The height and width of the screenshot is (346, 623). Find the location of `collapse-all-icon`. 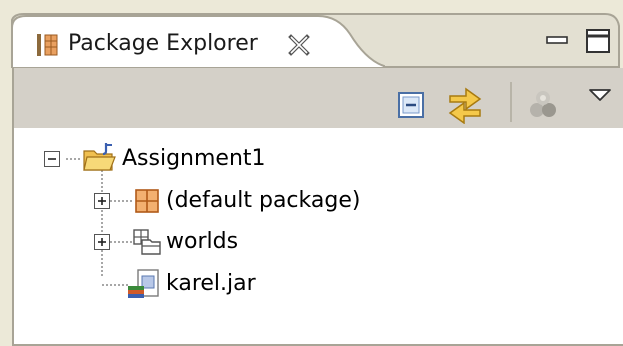

collapse-all-icon is located at coordinates (411, 105).